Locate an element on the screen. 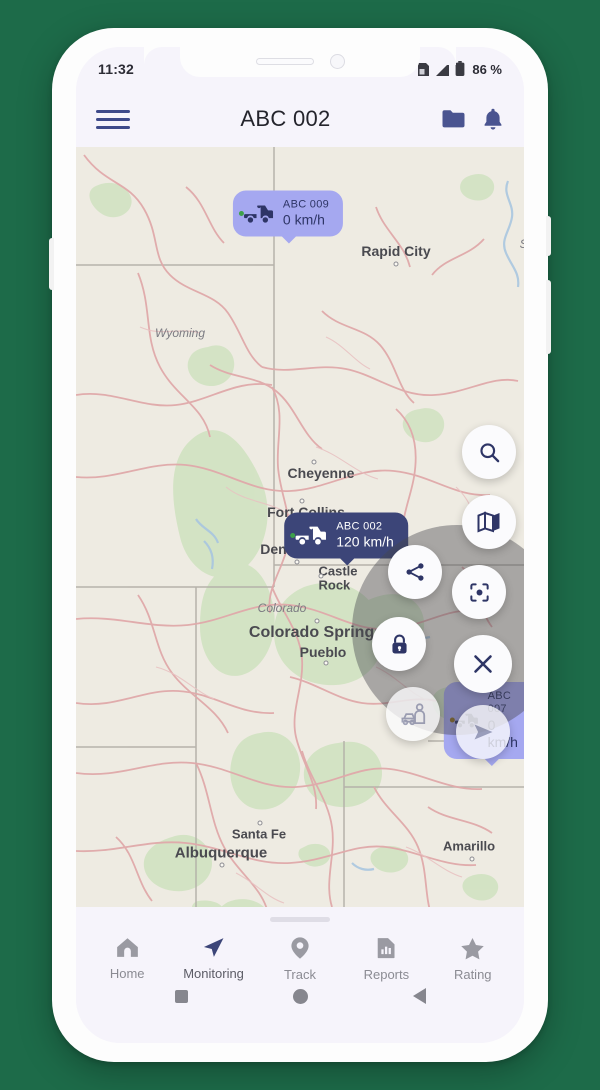 This screenshot has width=600, height=1090. navigate-button is located at coordinates (483, 732).